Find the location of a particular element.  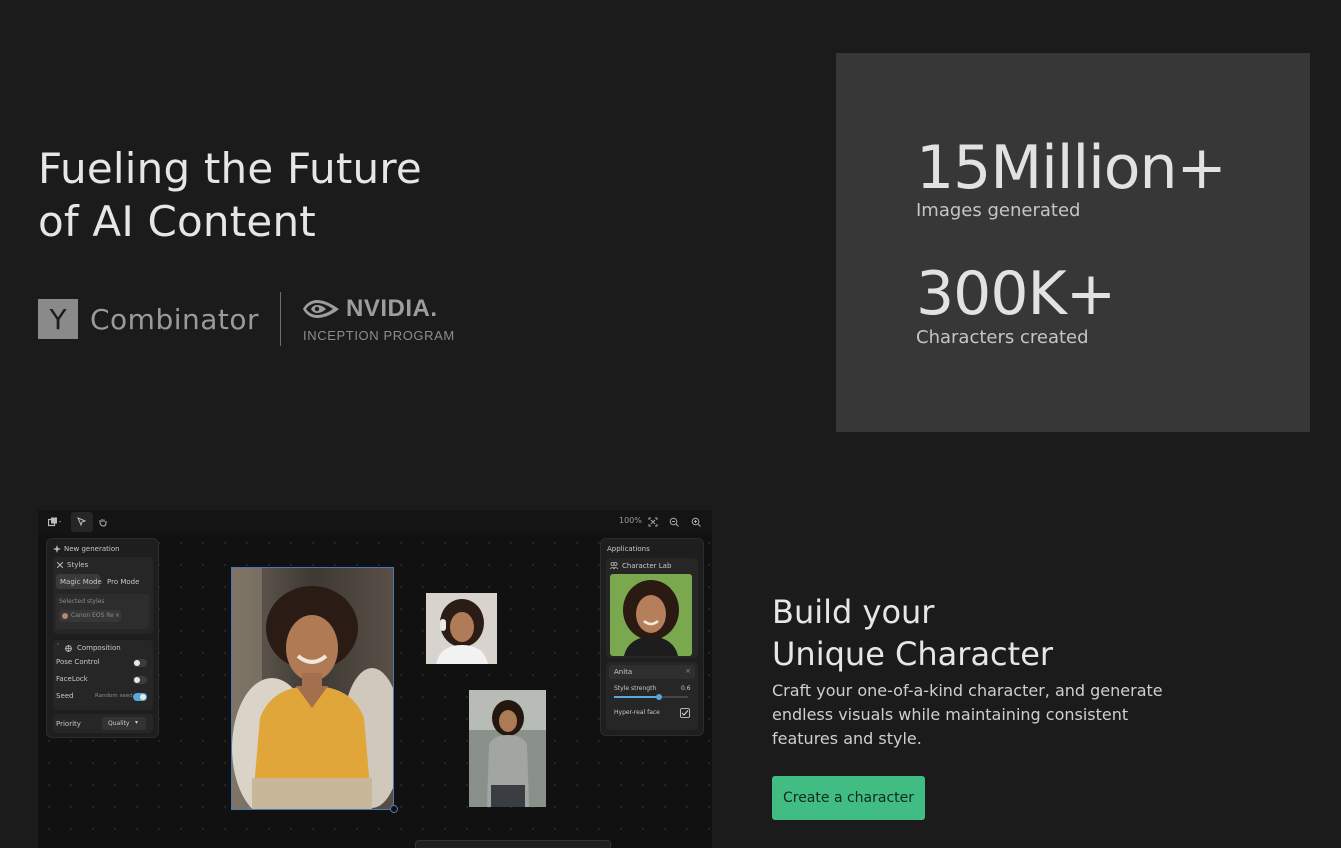

nvidia-program-label: INCEPTION PROGRAM is located at coordinates (379, 335).